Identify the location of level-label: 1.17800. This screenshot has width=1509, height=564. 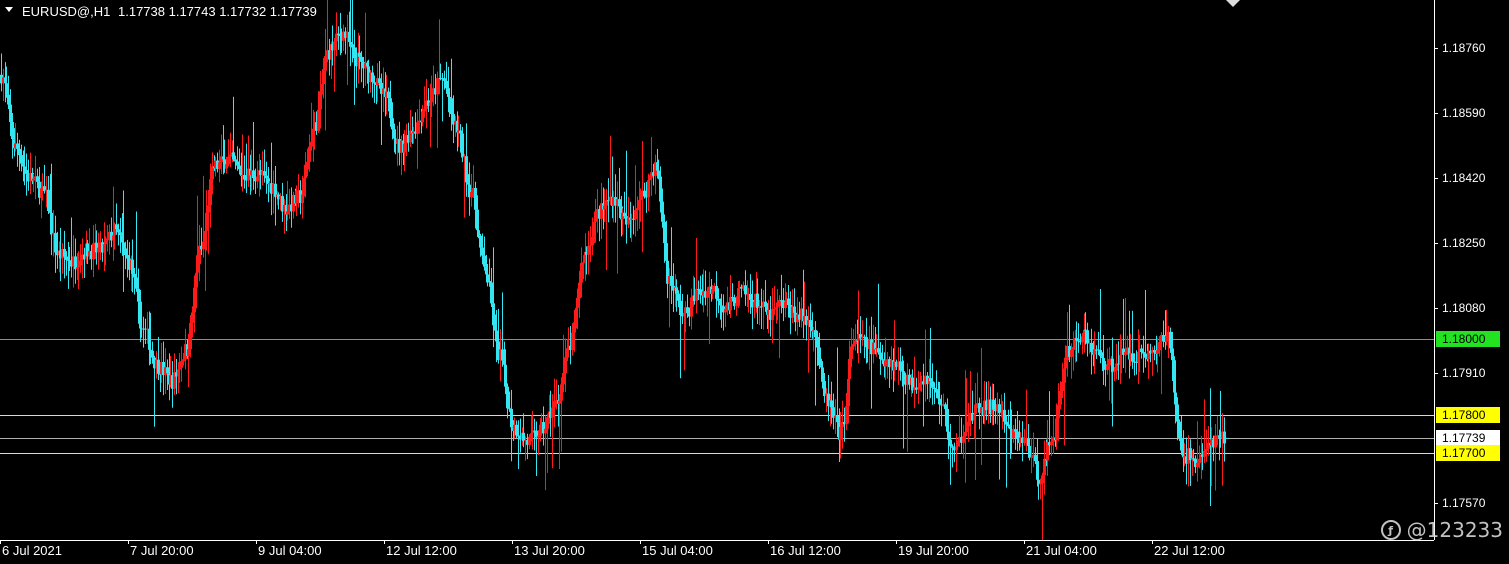
(1464, 415).